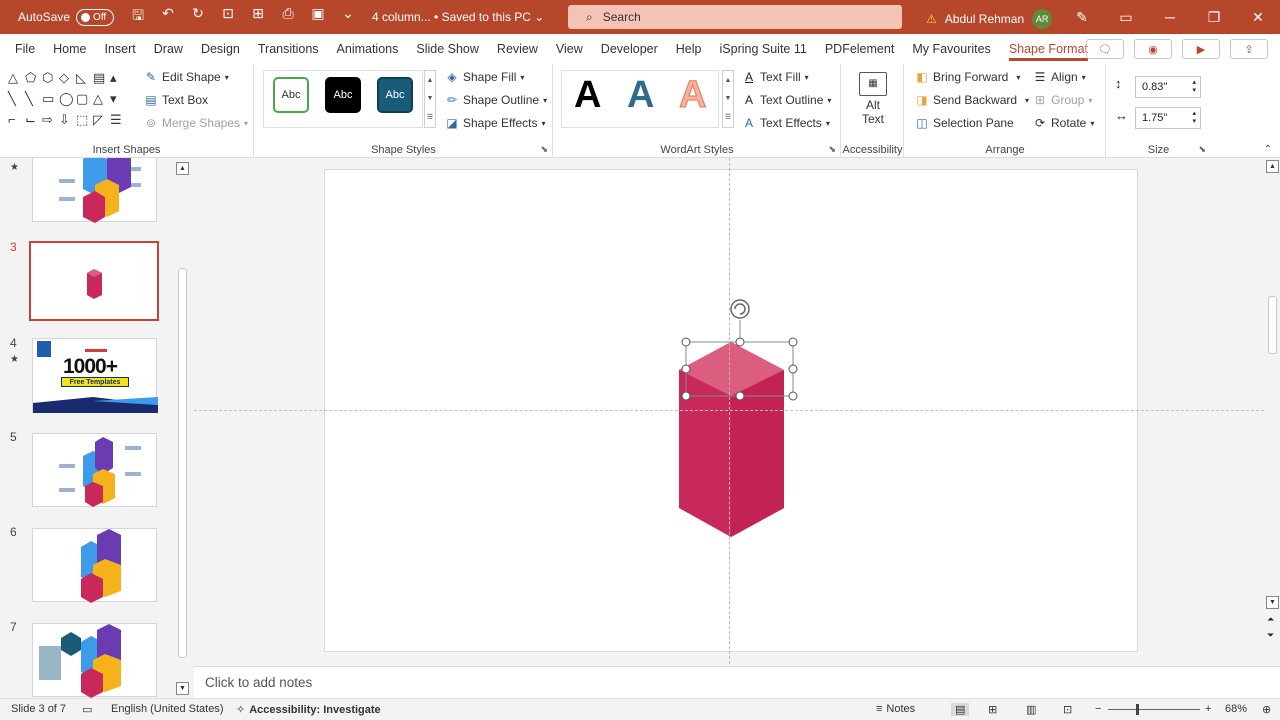 The height and width of the screenshot is (720, 1280). I want to click on redo-icon: ↻, so click(198, 17).